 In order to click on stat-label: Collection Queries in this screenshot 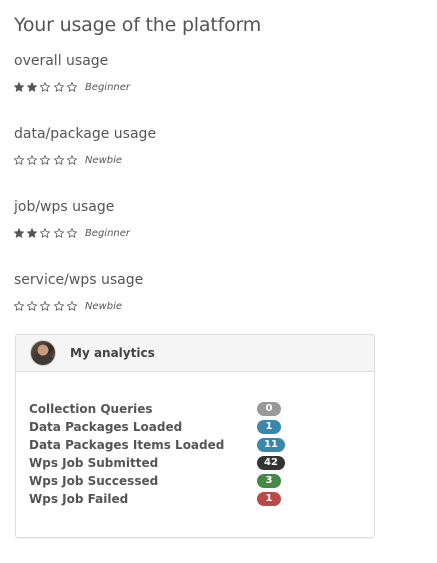, I will do `click(91, 409)`.